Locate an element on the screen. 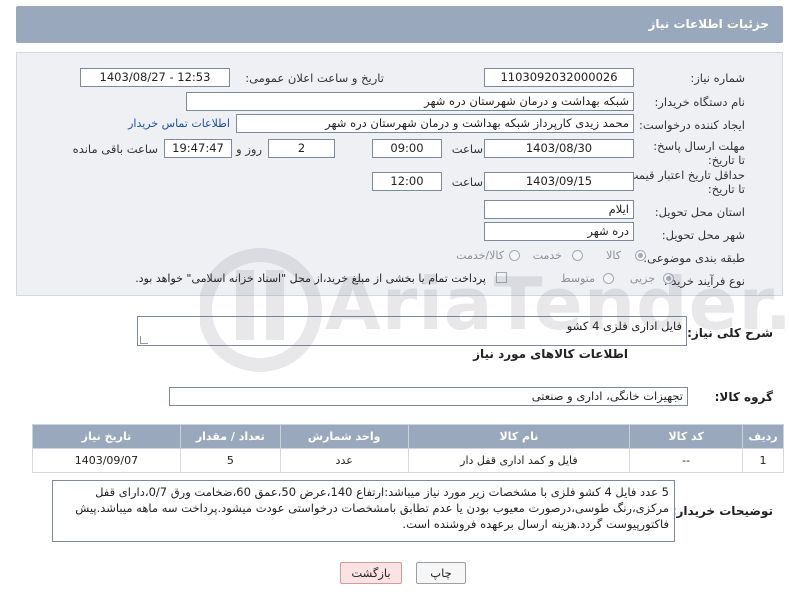 This screenshot has width=789, height=598. page-title: جزئیات اطلاعات نیاز is located at coordinates (708, 24).